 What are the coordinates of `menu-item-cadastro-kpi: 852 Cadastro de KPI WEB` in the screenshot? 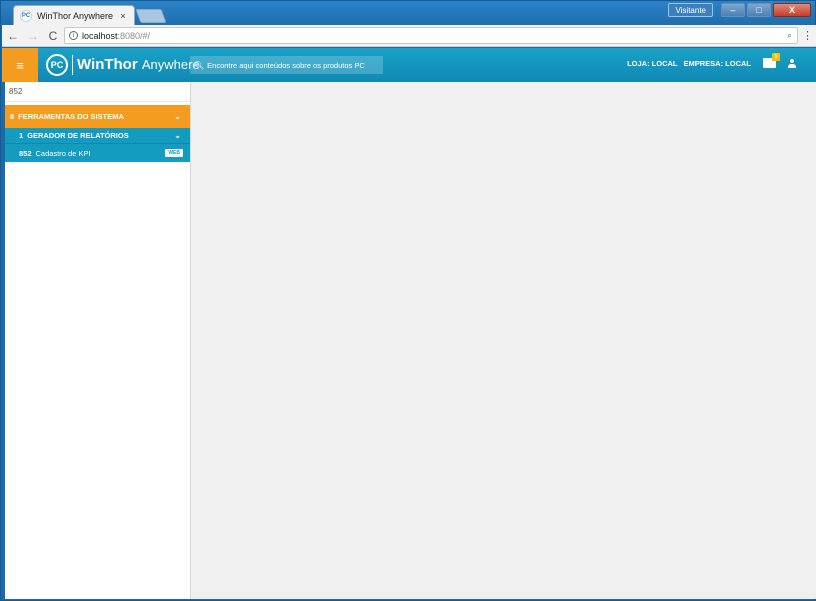 It's located at (97, 153).